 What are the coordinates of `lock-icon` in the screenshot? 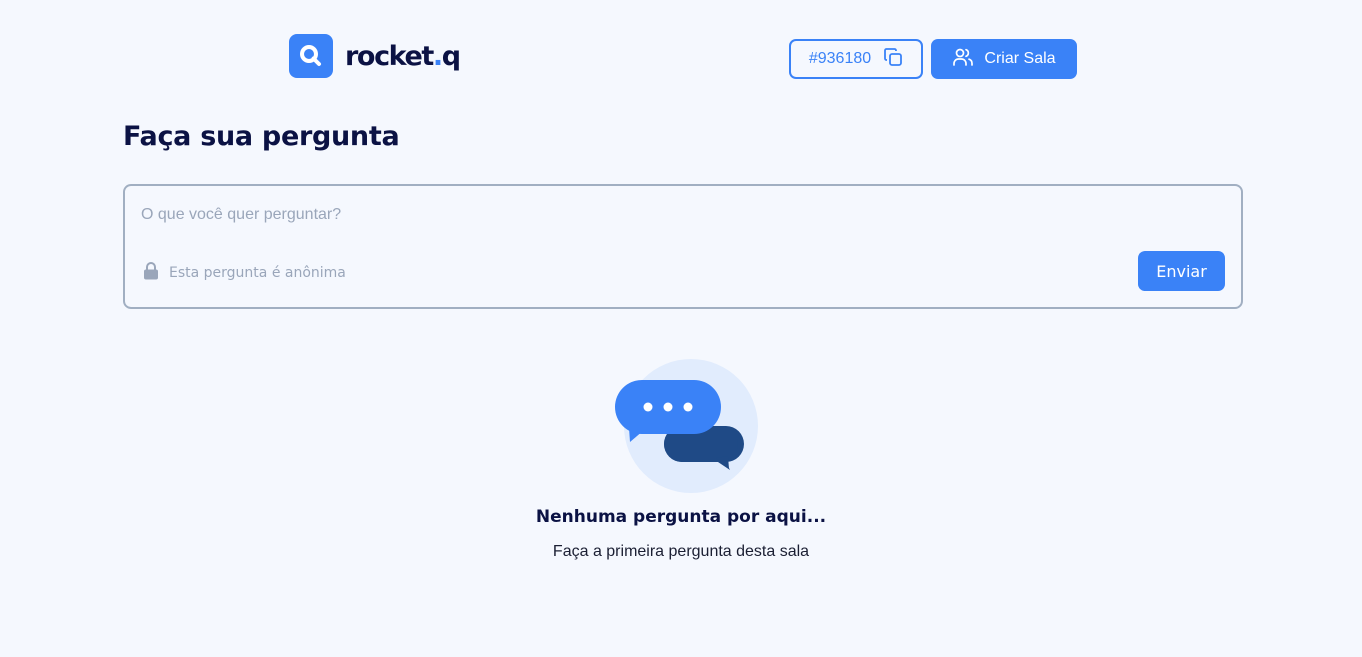 It's located at (151, 273).